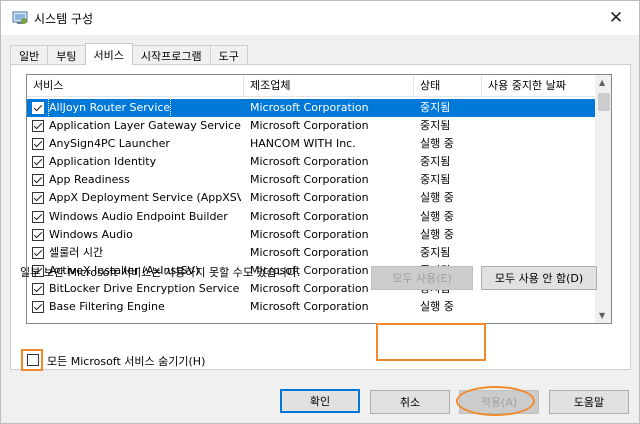 Image resolution: width=640 pixels, height=424 pixels. I want to click on highlight-annotation-oval, so click(495, 401).